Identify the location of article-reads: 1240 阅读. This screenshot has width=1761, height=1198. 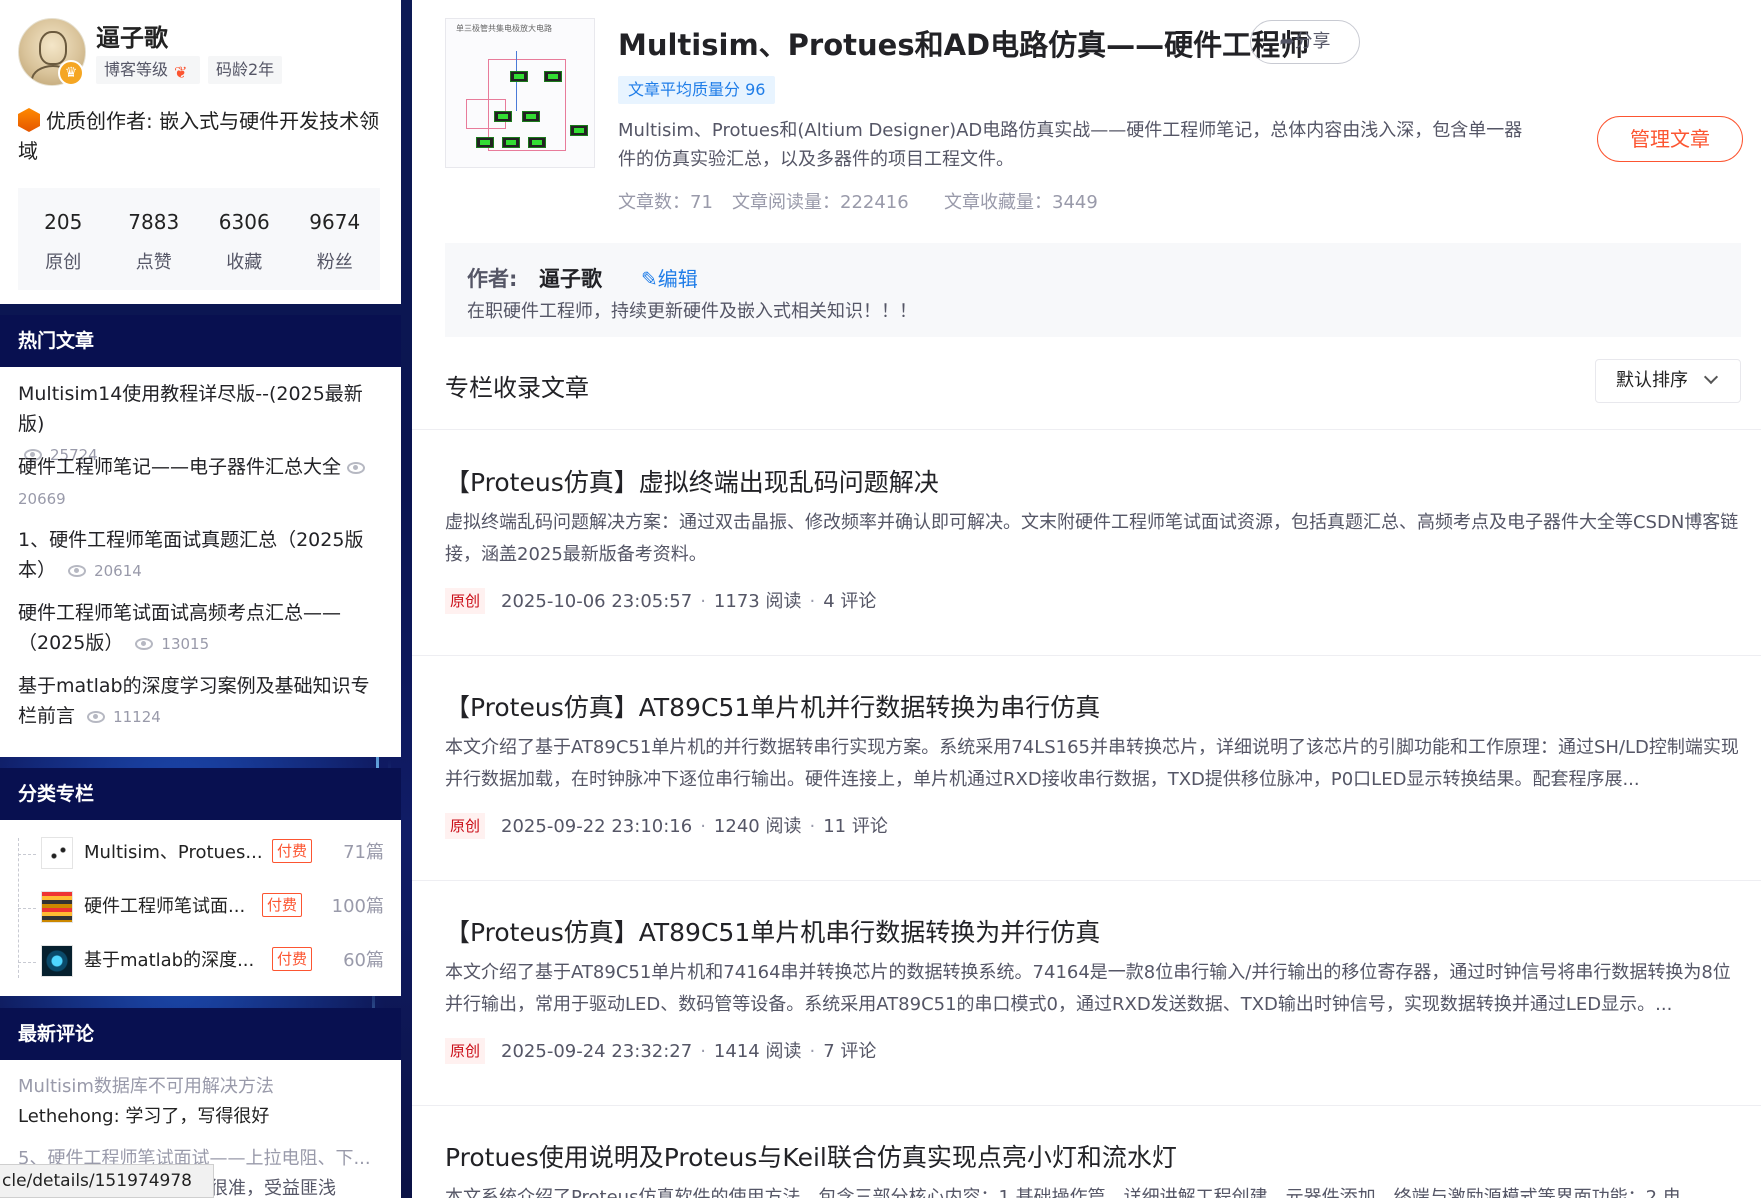
(757, 826).